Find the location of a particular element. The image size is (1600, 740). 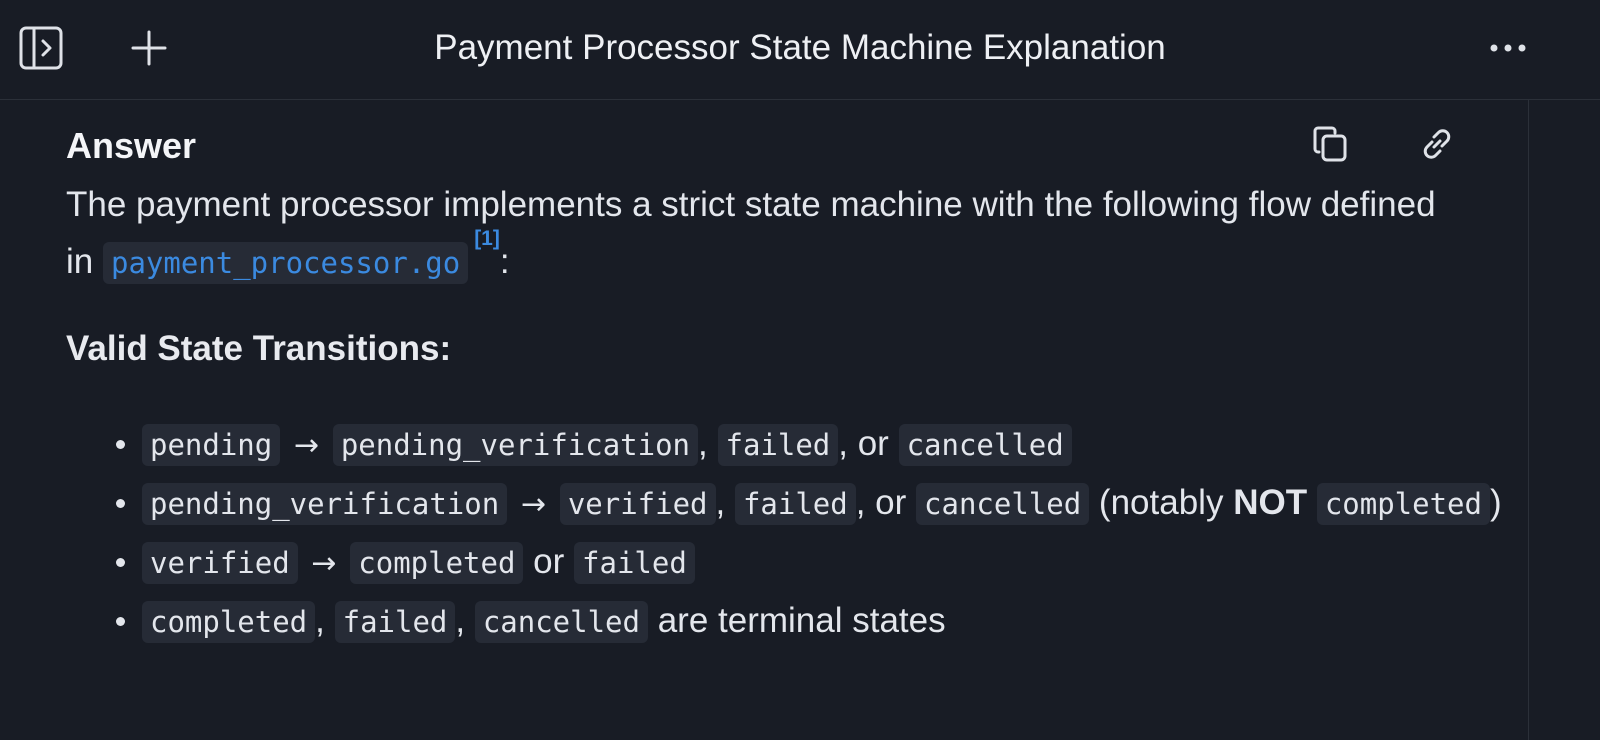

ellipsis-icon is located at coordinates (1508, 48).